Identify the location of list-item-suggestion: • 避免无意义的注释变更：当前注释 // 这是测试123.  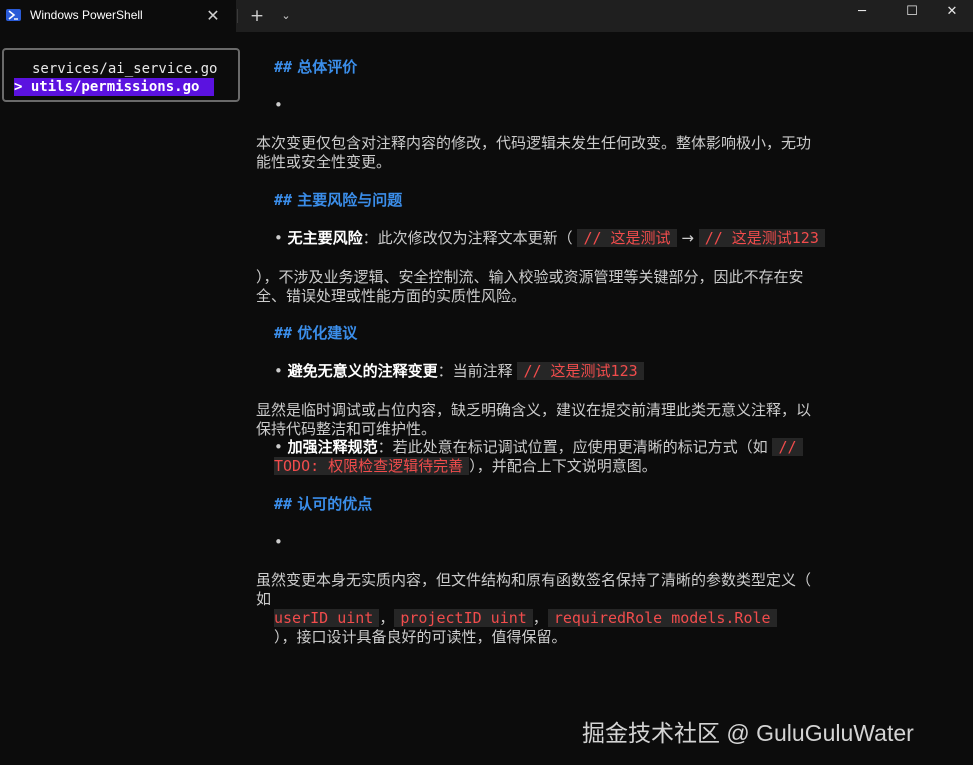
(459, 371).